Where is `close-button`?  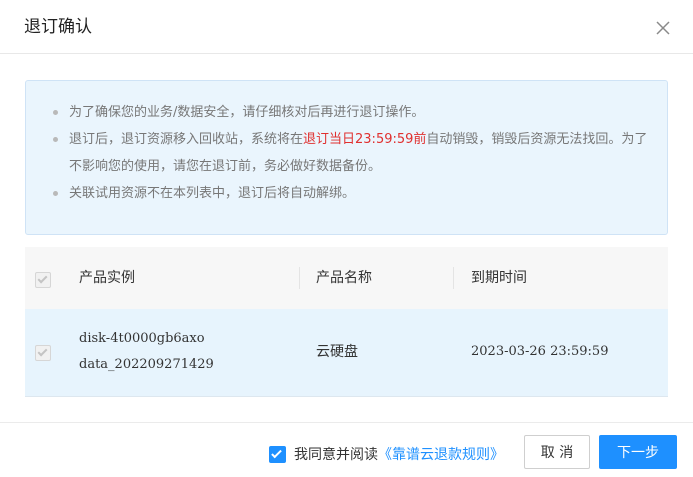 close-button is located at coordinates (663, 28).